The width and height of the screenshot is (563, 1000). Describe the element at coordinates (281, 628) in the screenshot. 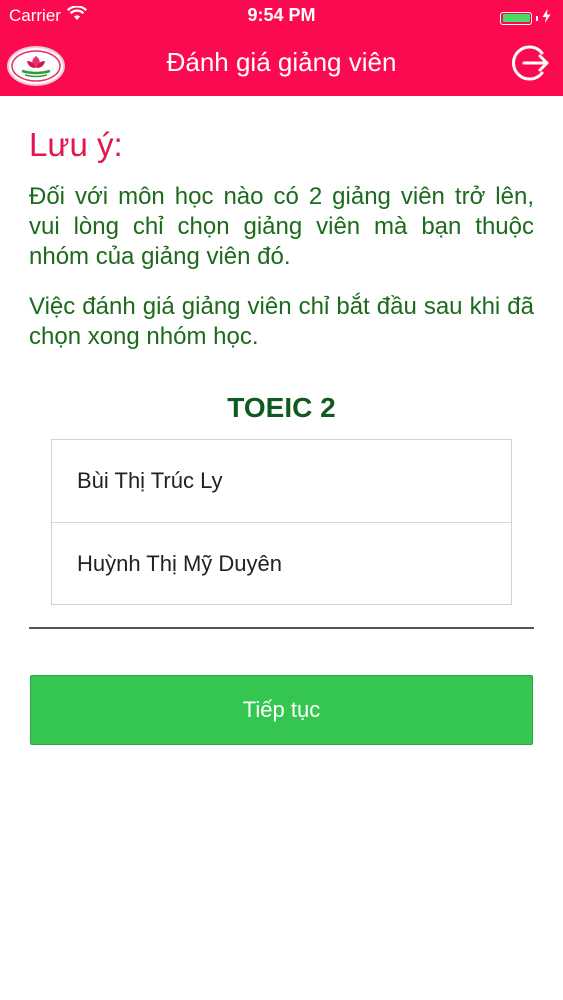

I see `divider` at that location.